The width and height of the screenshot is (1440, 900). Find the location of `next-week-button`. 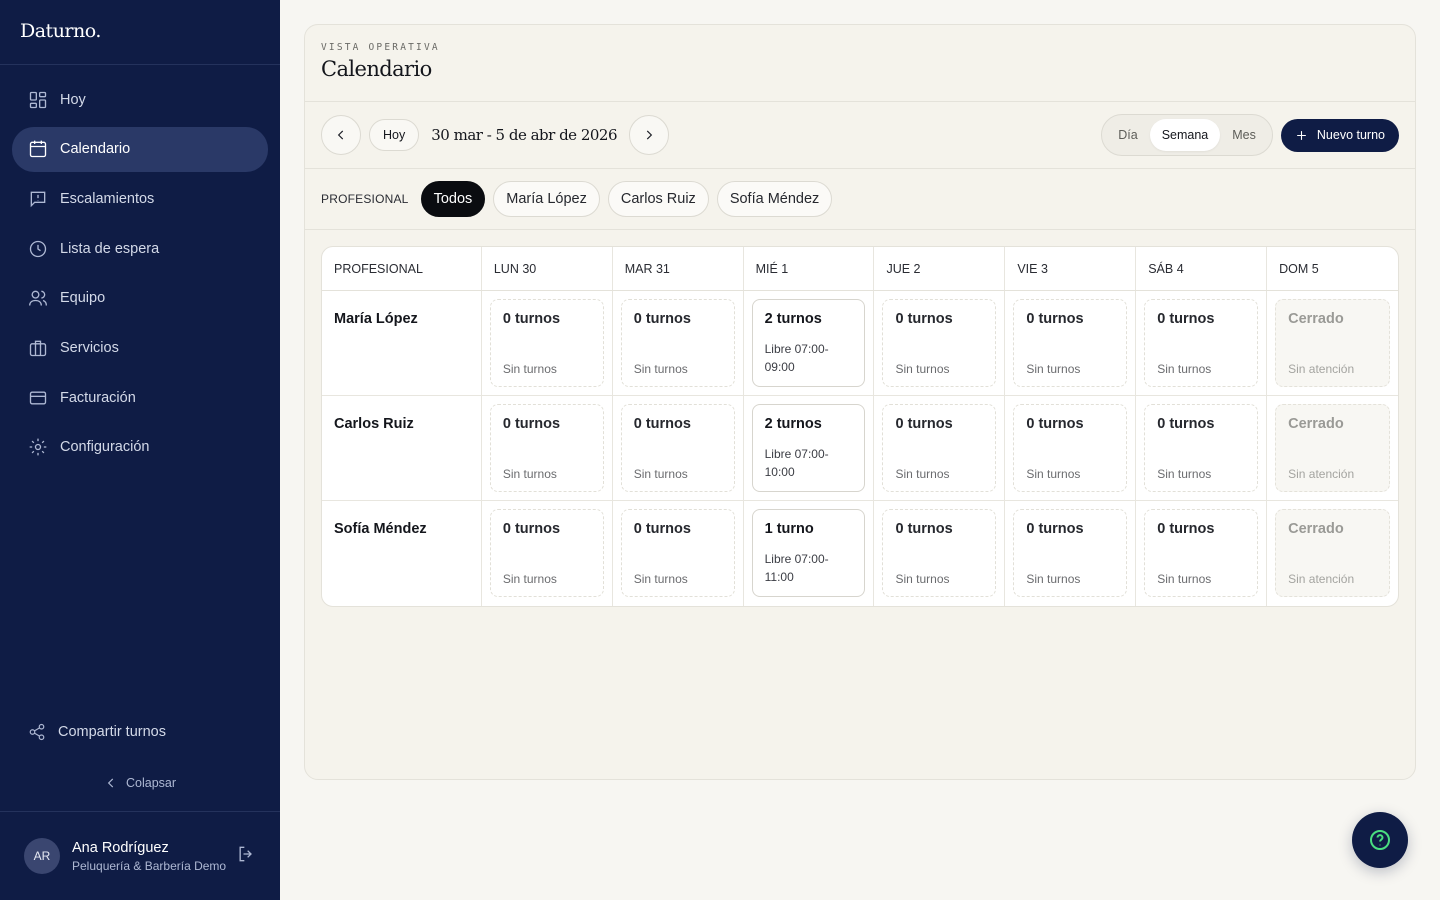

next-week-button is located at coordinates (649, 135).